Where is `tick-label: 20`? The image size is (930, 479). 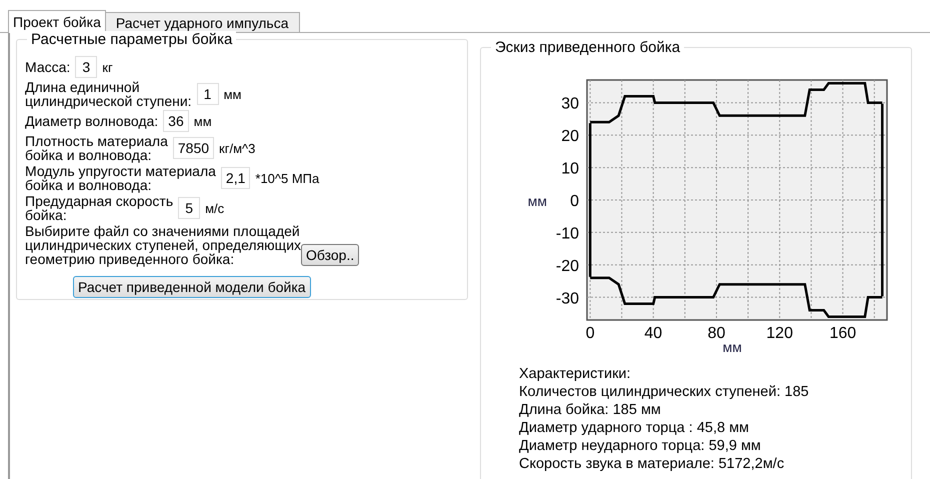
tick-label: 20 is located at coordinates (570, 137).